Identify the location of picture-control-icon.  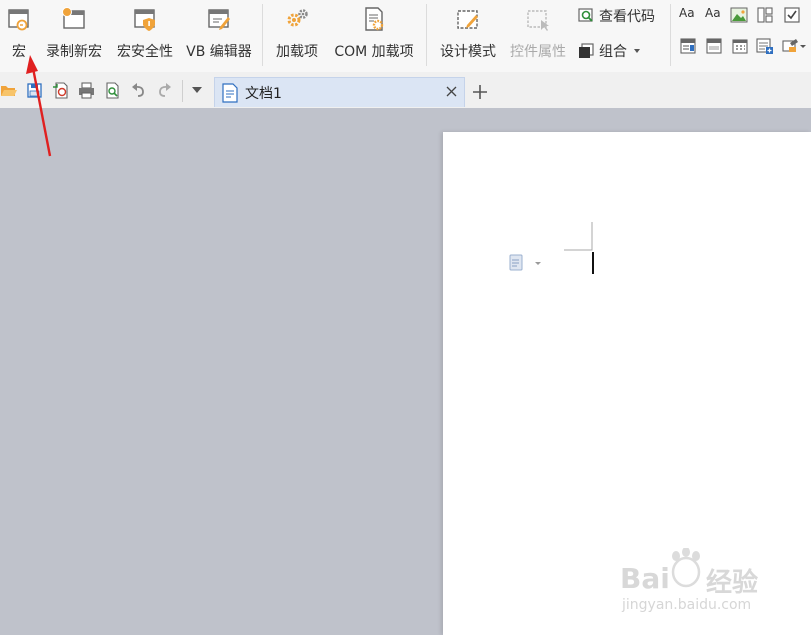
(739, 15).